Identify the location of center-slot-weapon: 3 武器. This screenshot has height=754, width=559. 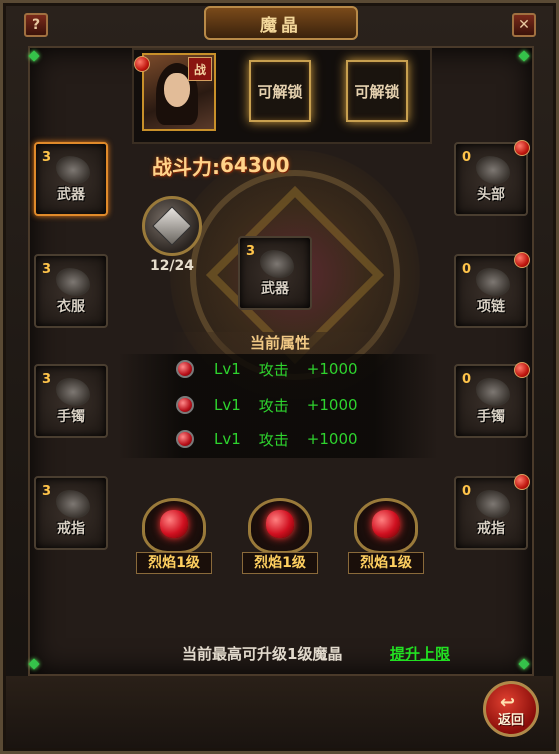
(275, 273).